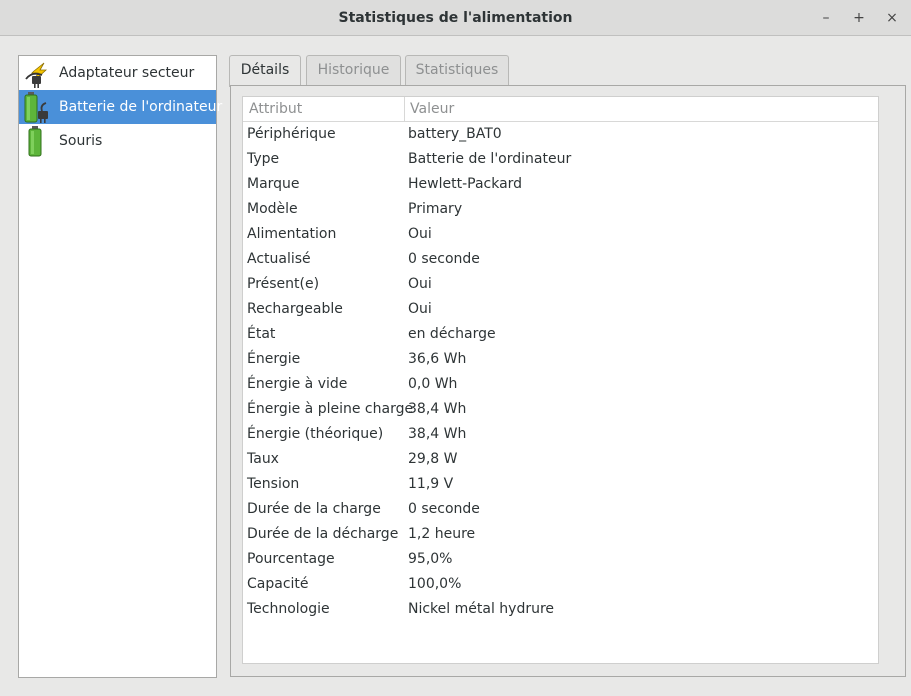 Image resolution: width=911 pixels, height=696 pixels. I want to click on tab-history: Historique, so click(353, 70).